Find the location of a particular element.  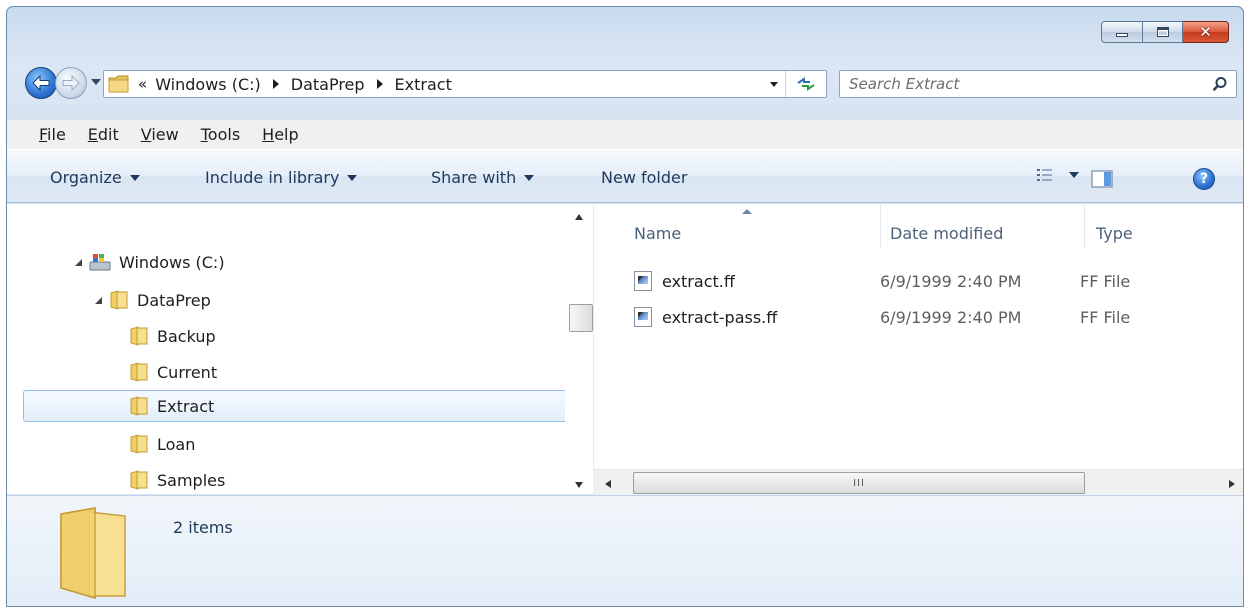

tree-item-label: DataPrep is located at coordinates (174, 300).